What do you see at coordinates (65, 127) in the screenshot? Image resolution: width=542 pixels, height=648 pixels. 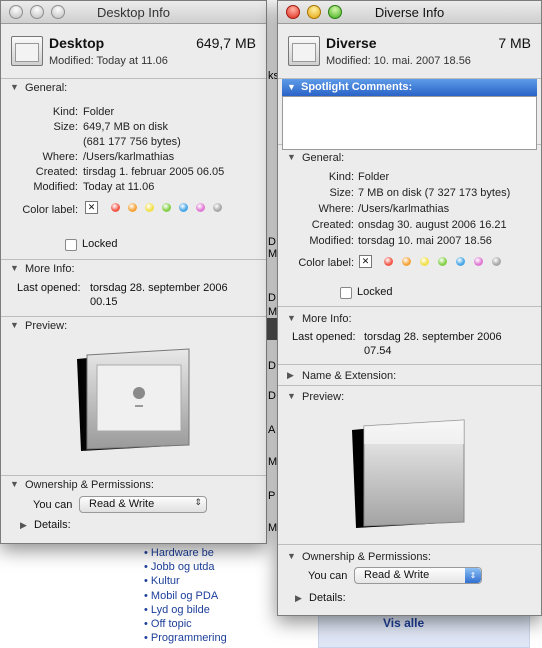 I see `size-label: Size:` at bounding box center [65, 127].